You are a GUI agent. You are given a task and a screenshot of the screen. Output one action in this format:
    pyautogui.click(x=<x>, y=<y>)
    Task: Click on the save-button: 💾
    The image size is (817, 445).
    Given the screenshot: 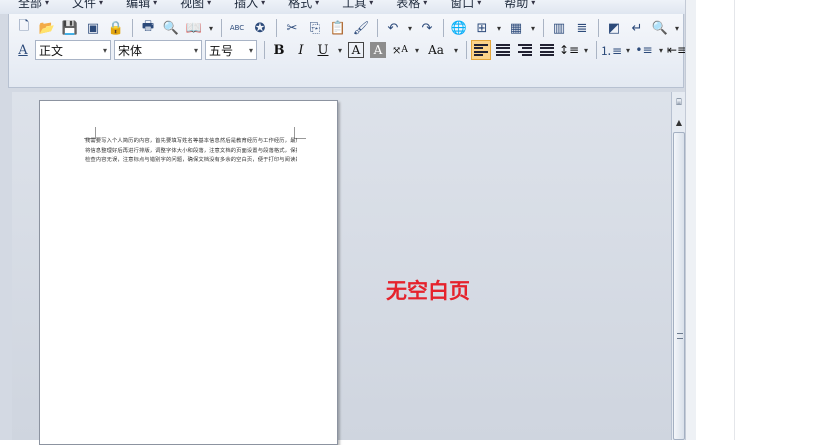 What is the action you would take?
    pyautogui.click(x=70, y=28)
    